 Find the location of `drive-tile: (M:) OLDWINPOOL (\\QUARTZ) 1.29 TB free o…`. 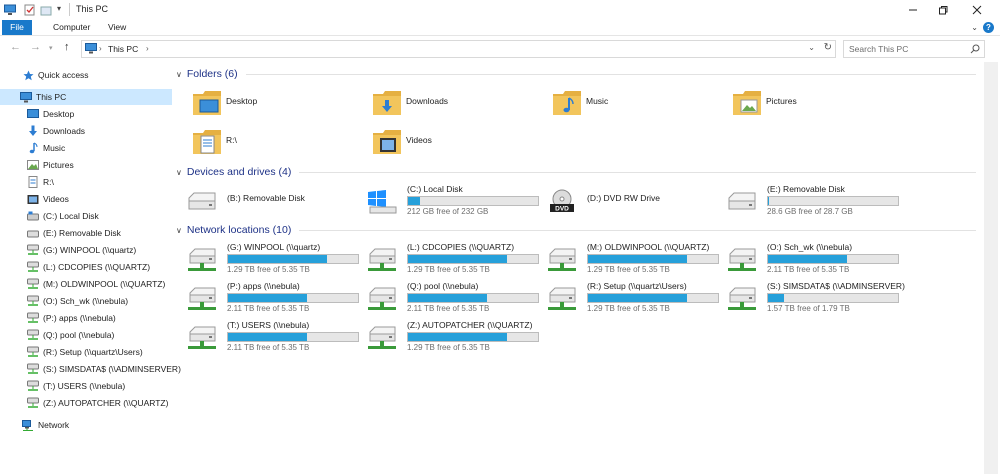

drive-tile: (M:) OLDWINPOOL (\\QUARTZ) 1.29 TB free o… is located at coordinates (627, 257).